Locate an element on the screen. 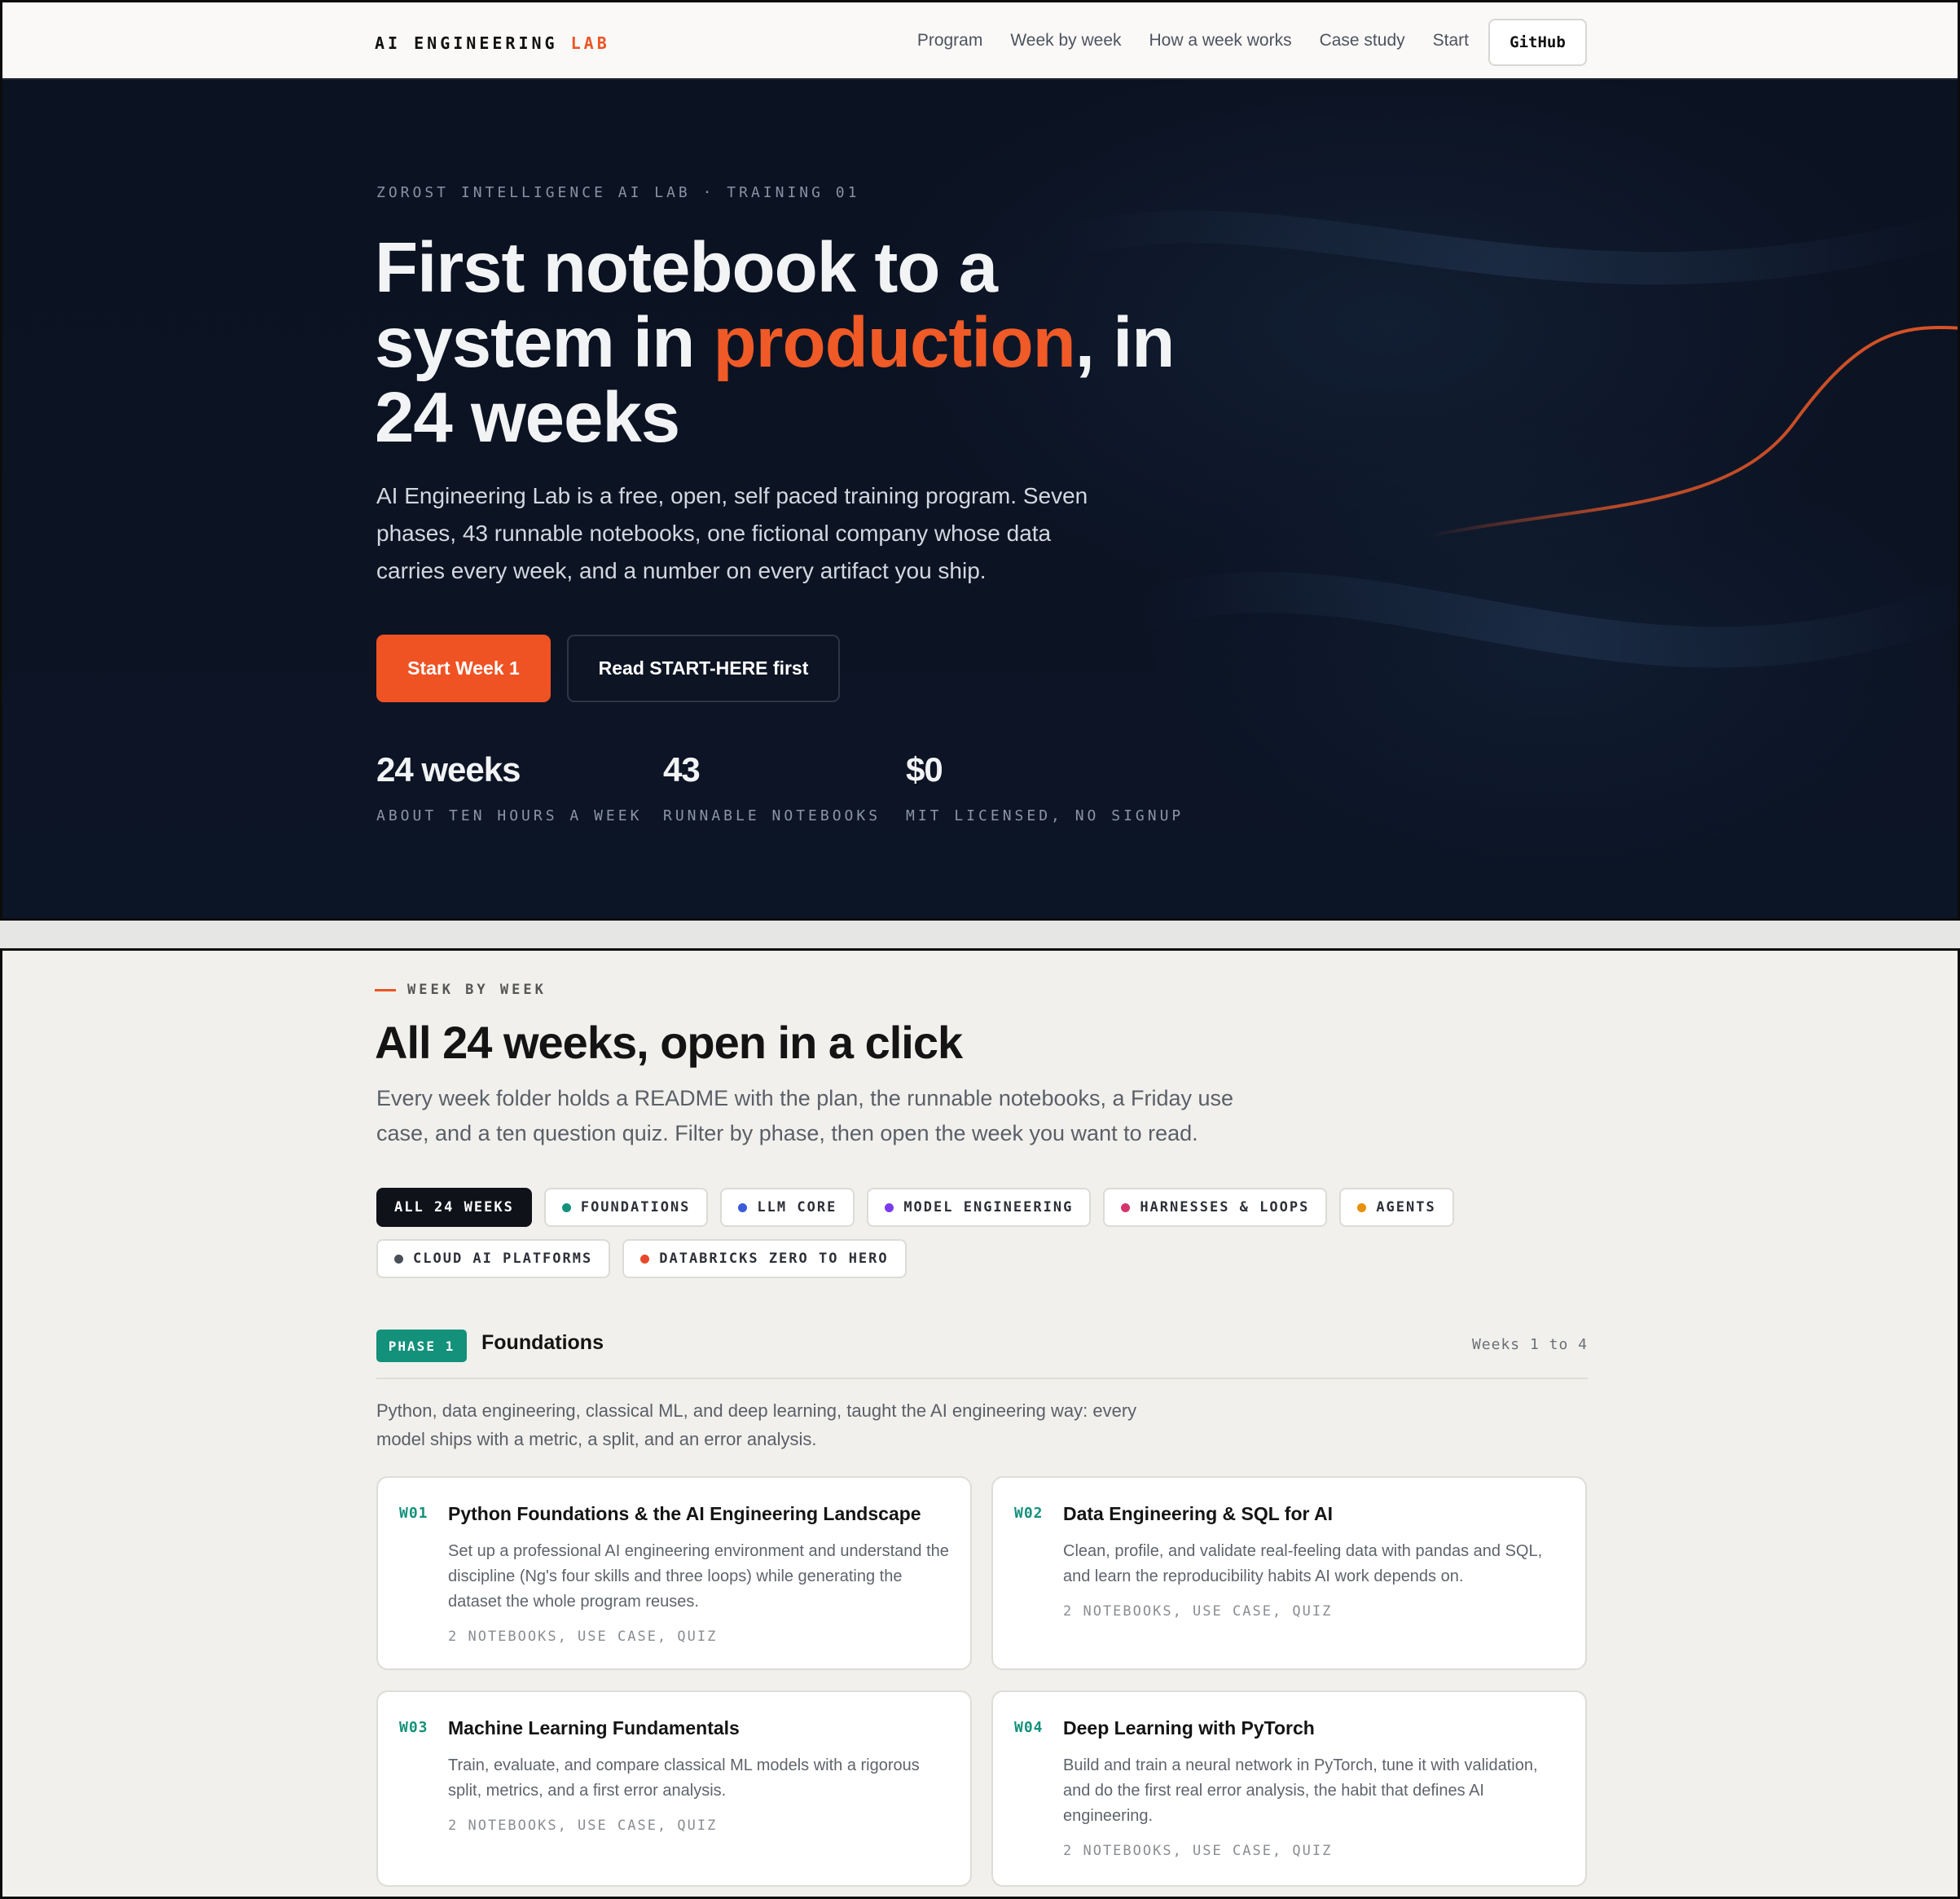  stat-label: ABOUT TEN HOURS A WEEK is located at coordinates (510, 815).